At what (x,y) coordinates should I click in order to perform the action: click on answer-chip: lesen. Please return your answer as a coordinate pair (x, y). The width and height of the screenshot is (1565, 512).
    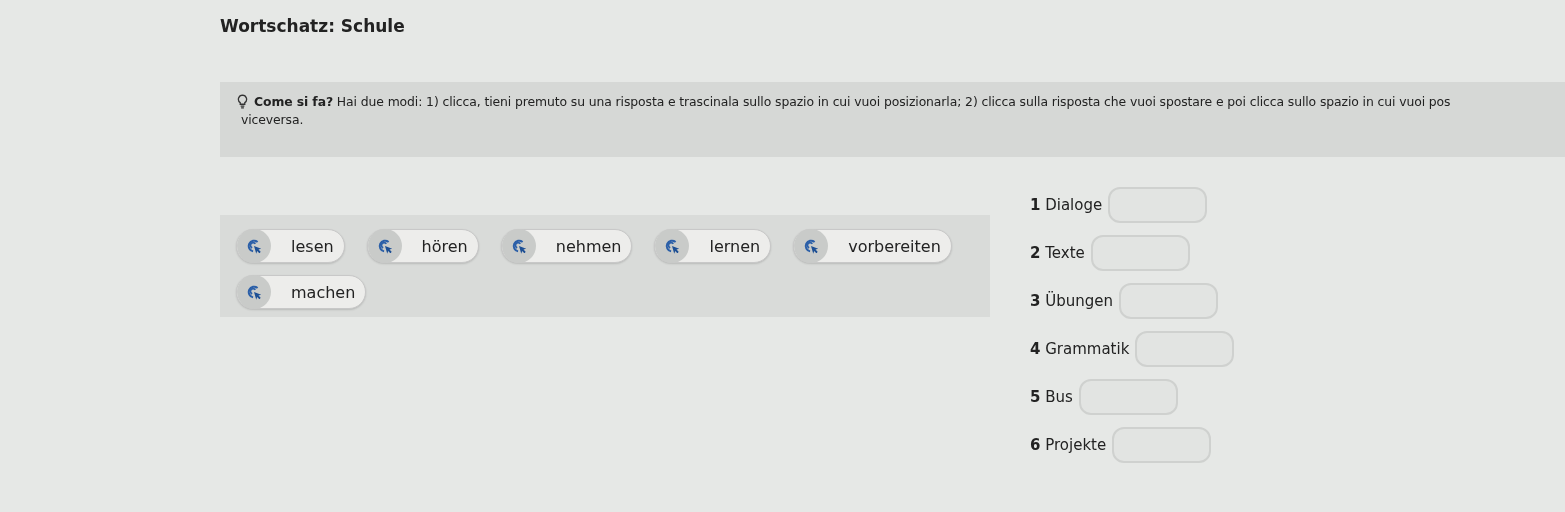
    Looking at the image, I should click on (290, 246).